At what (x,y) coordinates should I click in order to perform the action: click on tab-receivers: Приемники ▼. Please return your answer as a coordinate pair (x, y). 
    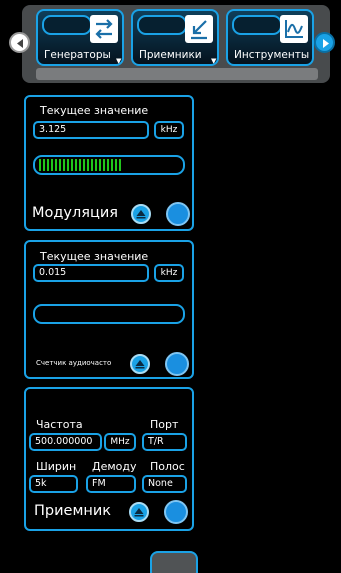
    Looking at the image, I should click on (175, 37).